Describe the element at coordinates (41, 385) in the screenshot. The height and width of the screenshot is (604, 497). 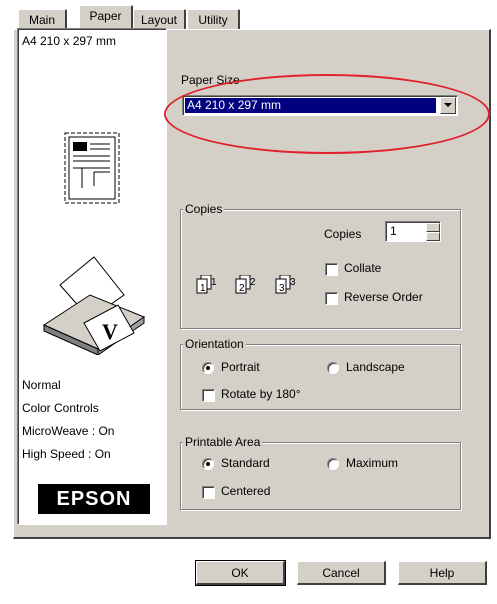
I see `preview-setting-mode: Normal` at that location.